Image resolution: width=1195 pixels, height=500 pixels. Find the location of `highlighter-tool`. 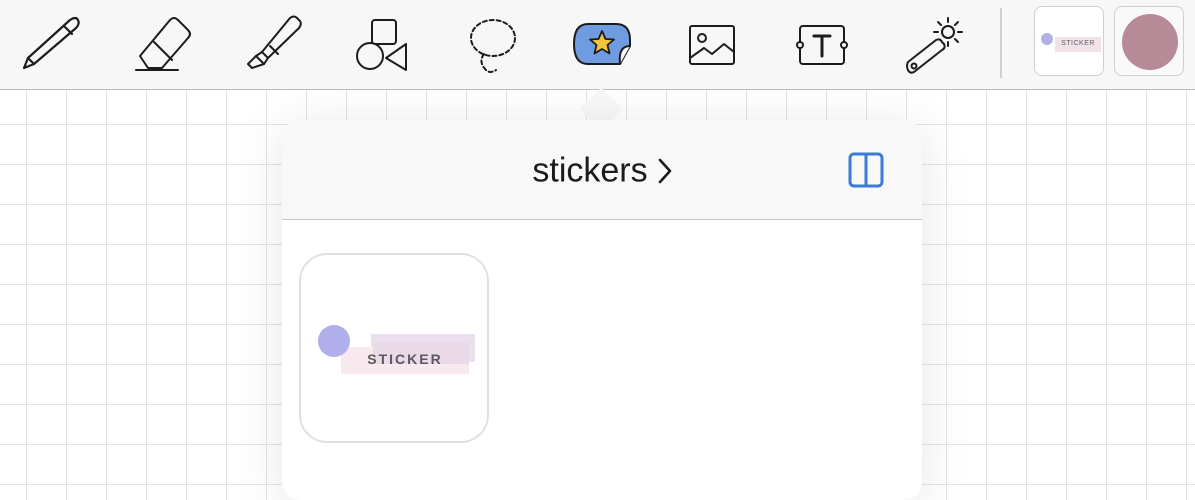

highlighter-tool is located at coordinates (272, 44).